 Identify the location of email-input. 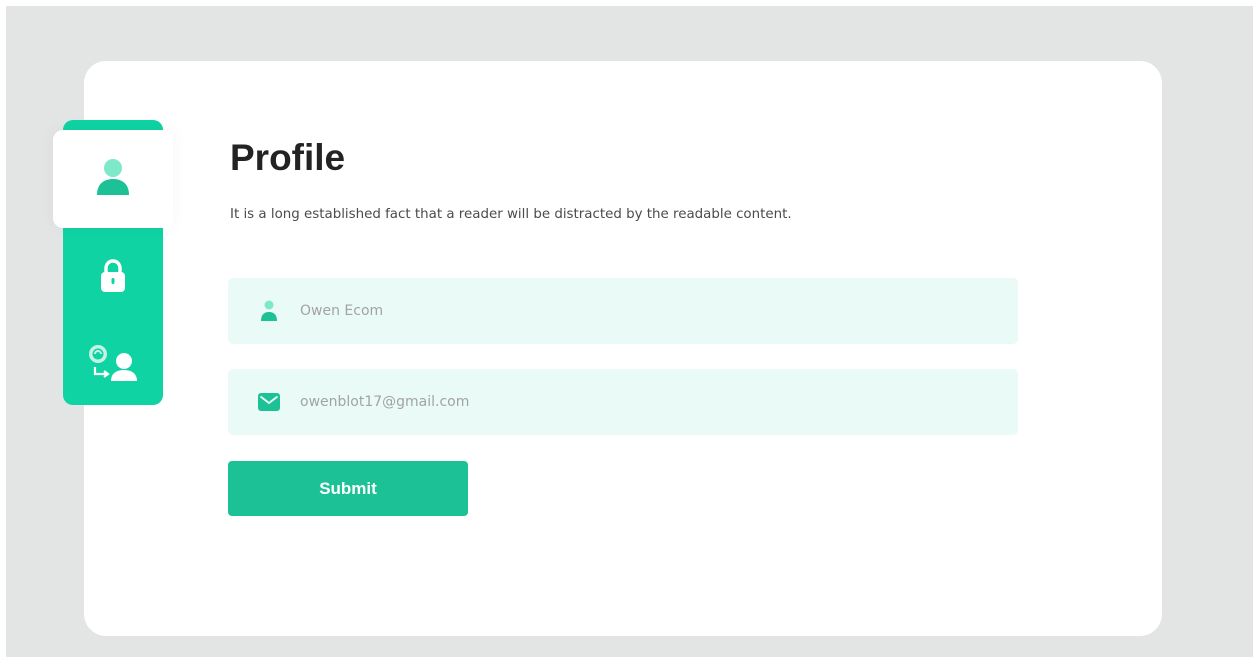
(650, 402).